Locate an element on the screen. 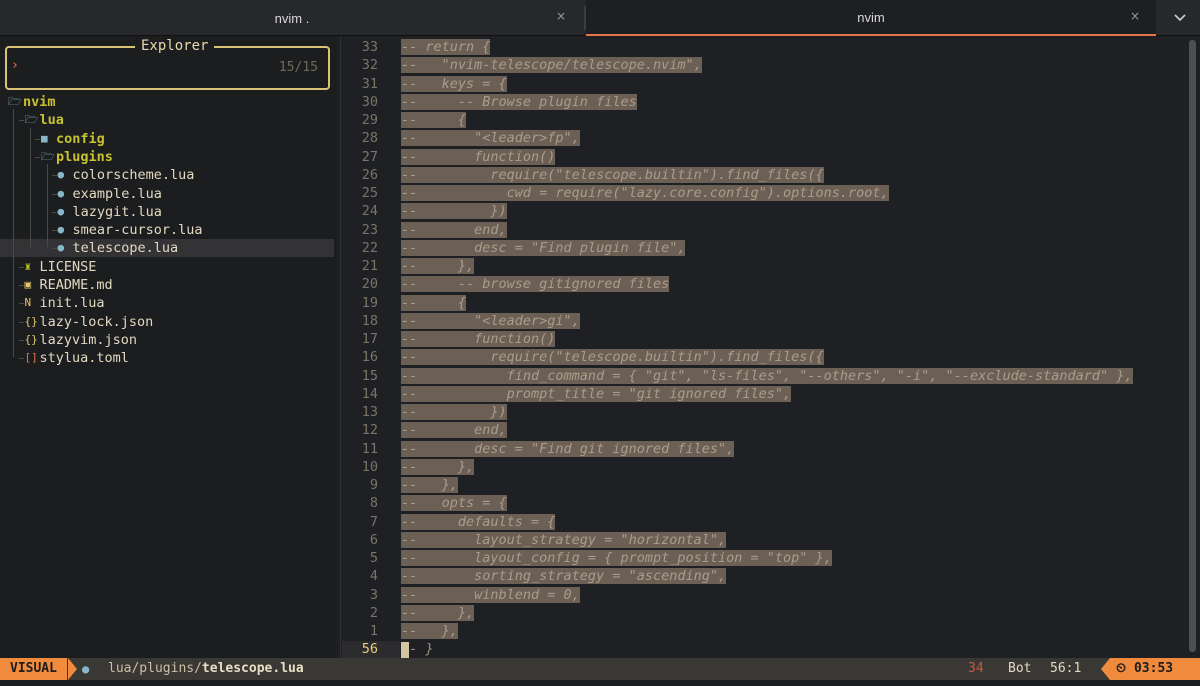  line-number: 20 is located at coordinates (369, 284).